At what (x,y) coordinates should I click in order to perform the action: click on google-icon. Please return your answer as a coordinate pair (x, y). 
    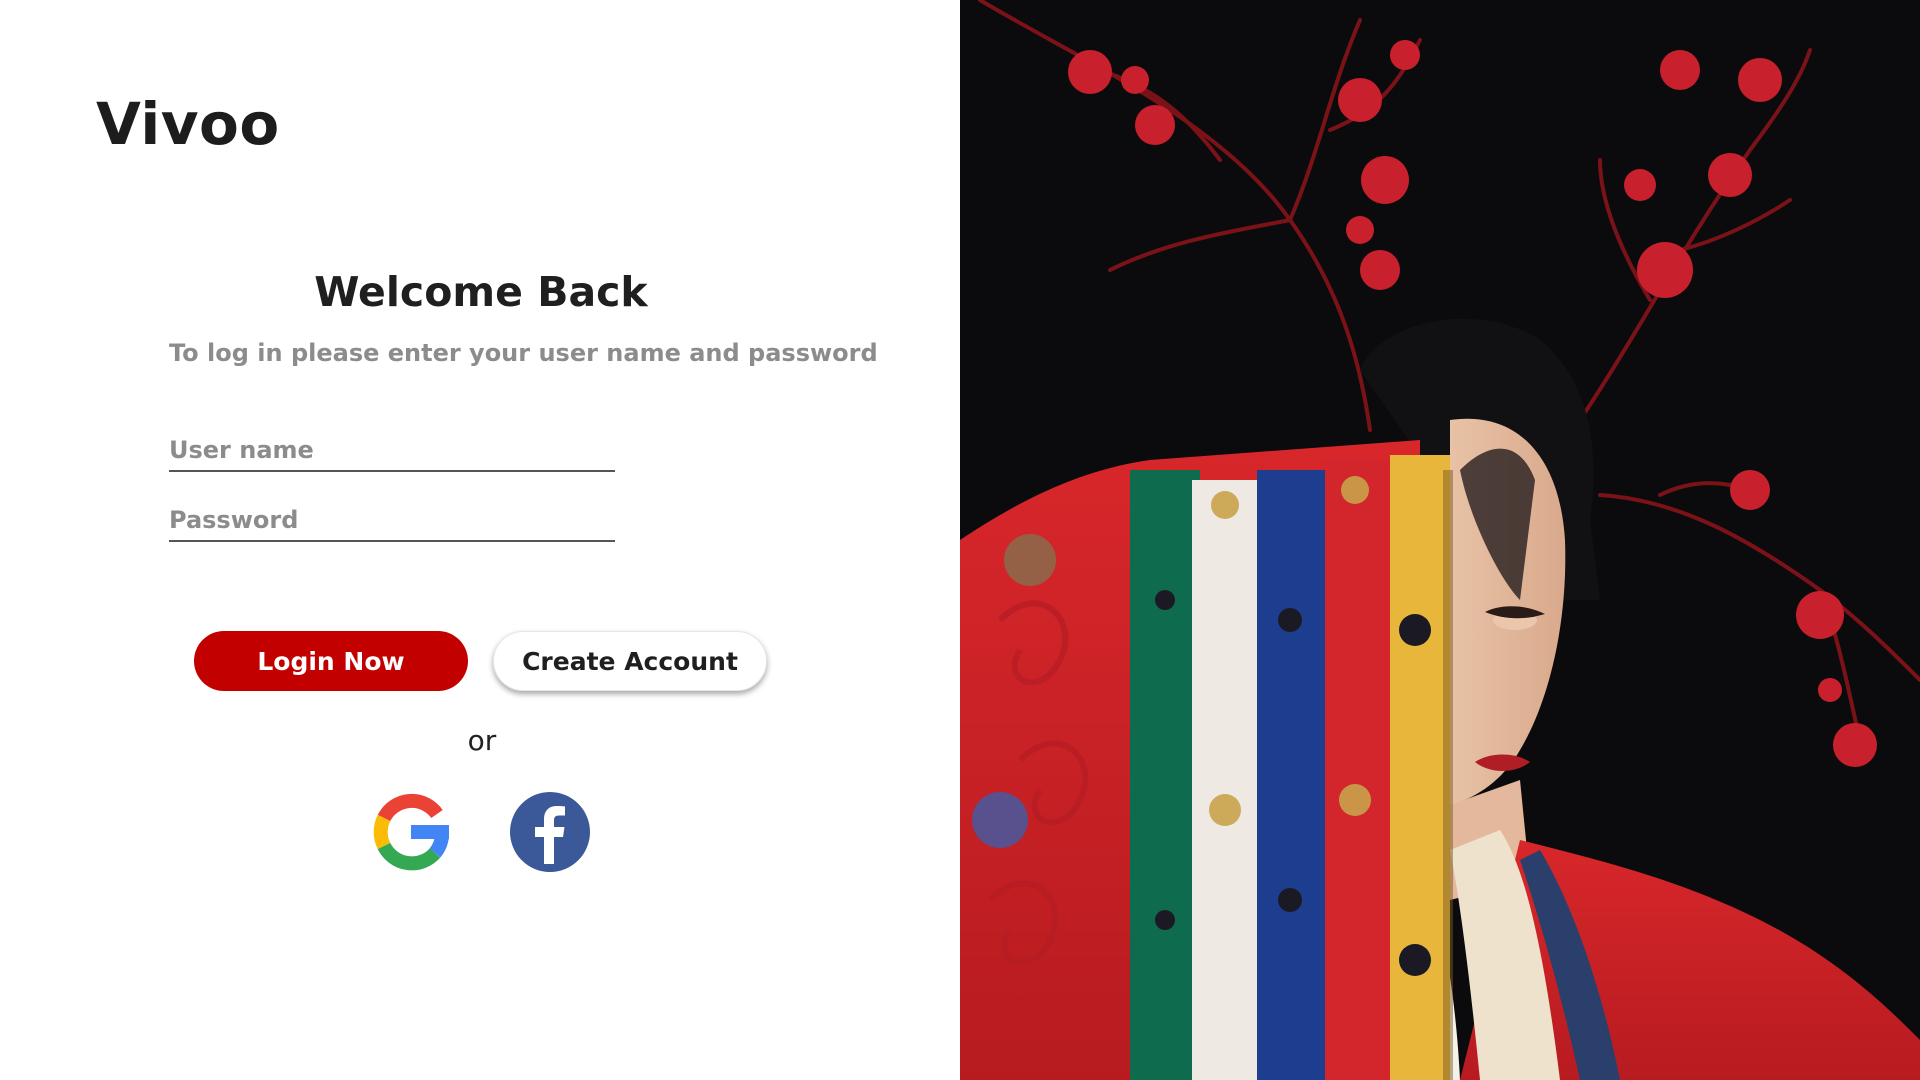
    Looking at the image, I should click on (411, 832).